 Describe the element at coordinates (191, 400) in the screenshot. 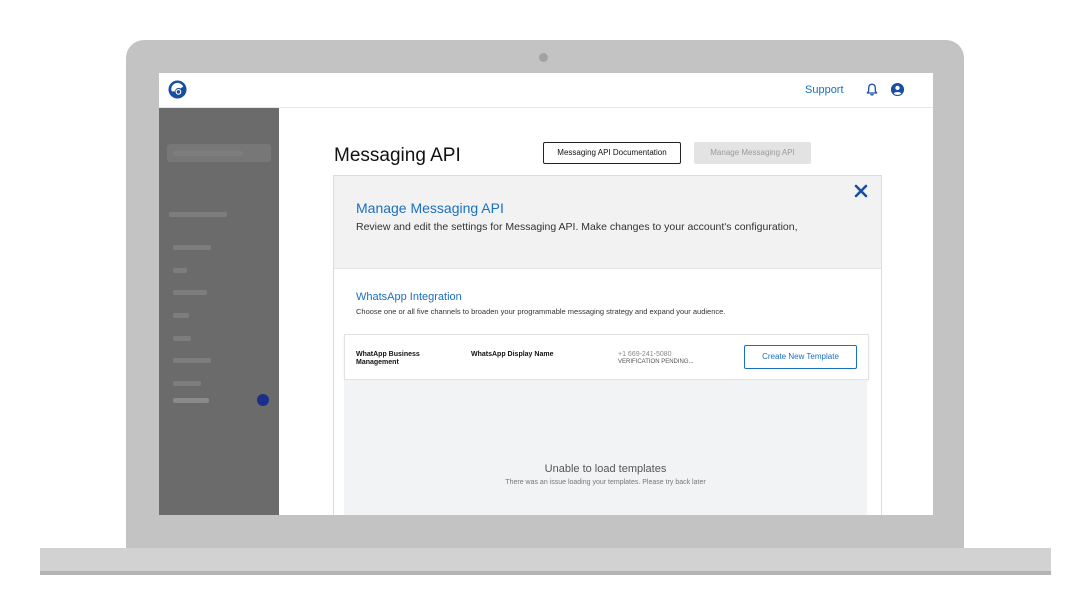

I see `sidebar-item-active` at that location.